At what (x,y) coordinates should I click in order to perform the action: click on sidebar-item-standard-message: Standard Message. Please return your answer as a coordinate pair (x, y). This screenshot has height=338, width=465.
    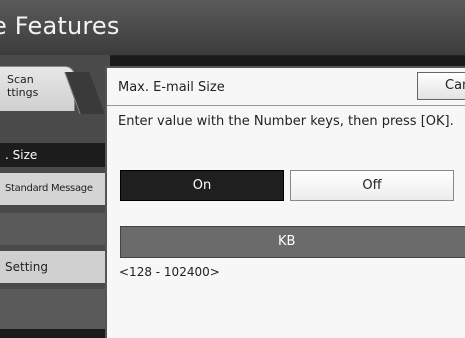
    Looking at the image, I should click on (55, 189).